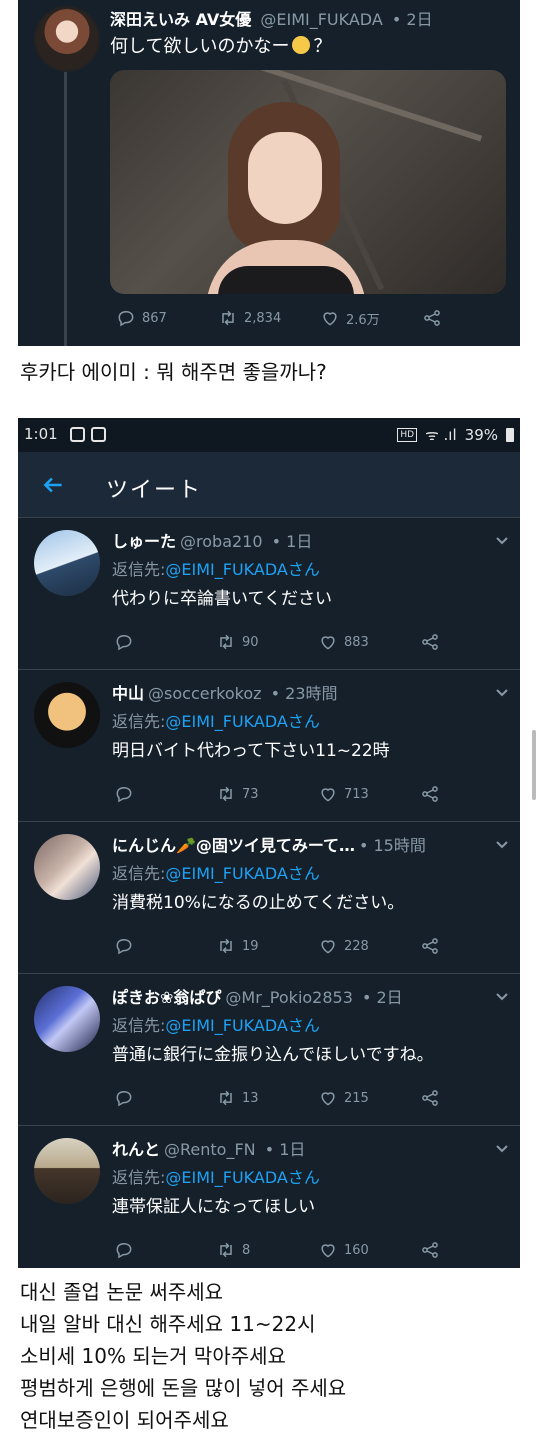 The width and height of the screenshot is (538, 1440). Describe the element at coordinates (249, 318) in the screenshot. I see `retweet-button: 2,834` at that location.